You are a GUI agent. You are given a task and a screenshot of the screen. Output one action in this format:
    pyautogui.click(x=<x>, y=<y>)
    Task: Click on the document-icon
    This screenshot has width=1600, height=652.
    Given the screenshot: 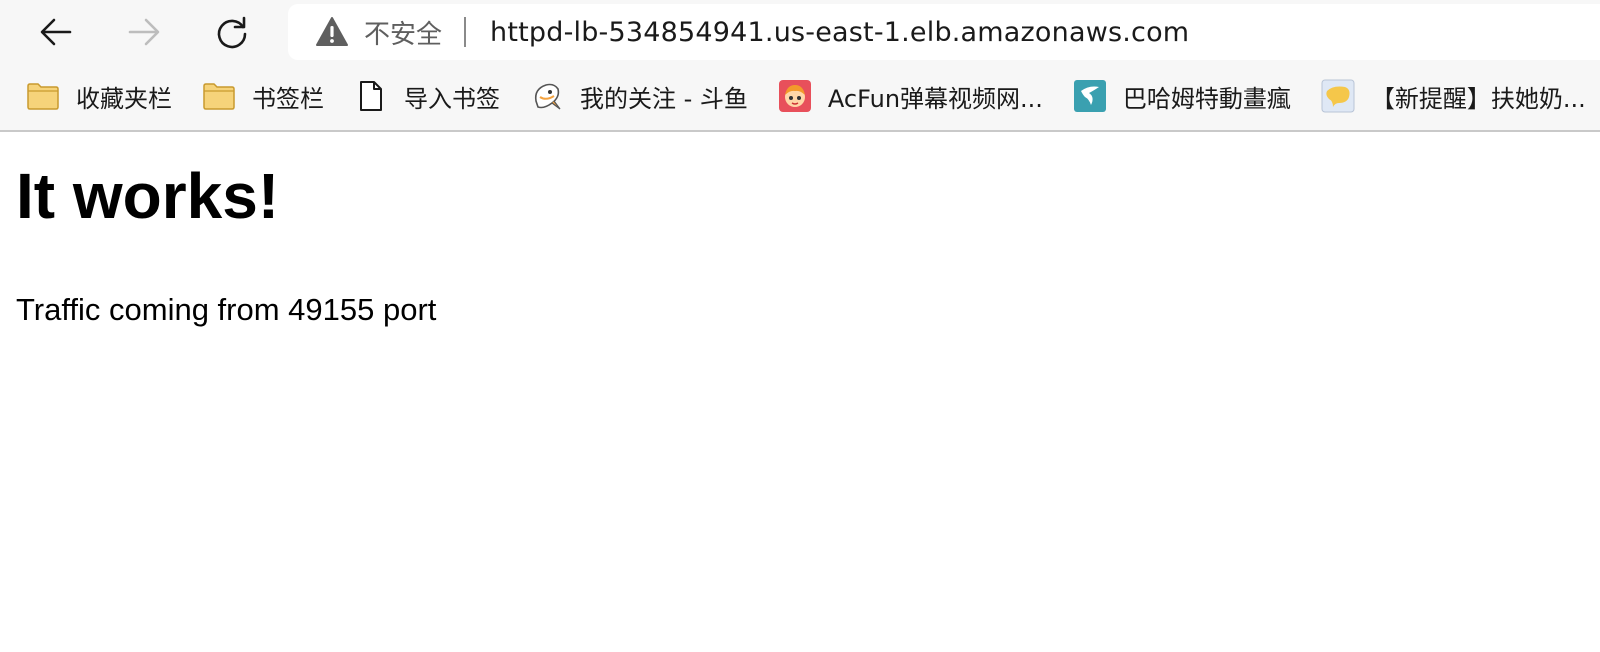 What is the action you would take?
    pyautogui.click(x=371, y=96)
    